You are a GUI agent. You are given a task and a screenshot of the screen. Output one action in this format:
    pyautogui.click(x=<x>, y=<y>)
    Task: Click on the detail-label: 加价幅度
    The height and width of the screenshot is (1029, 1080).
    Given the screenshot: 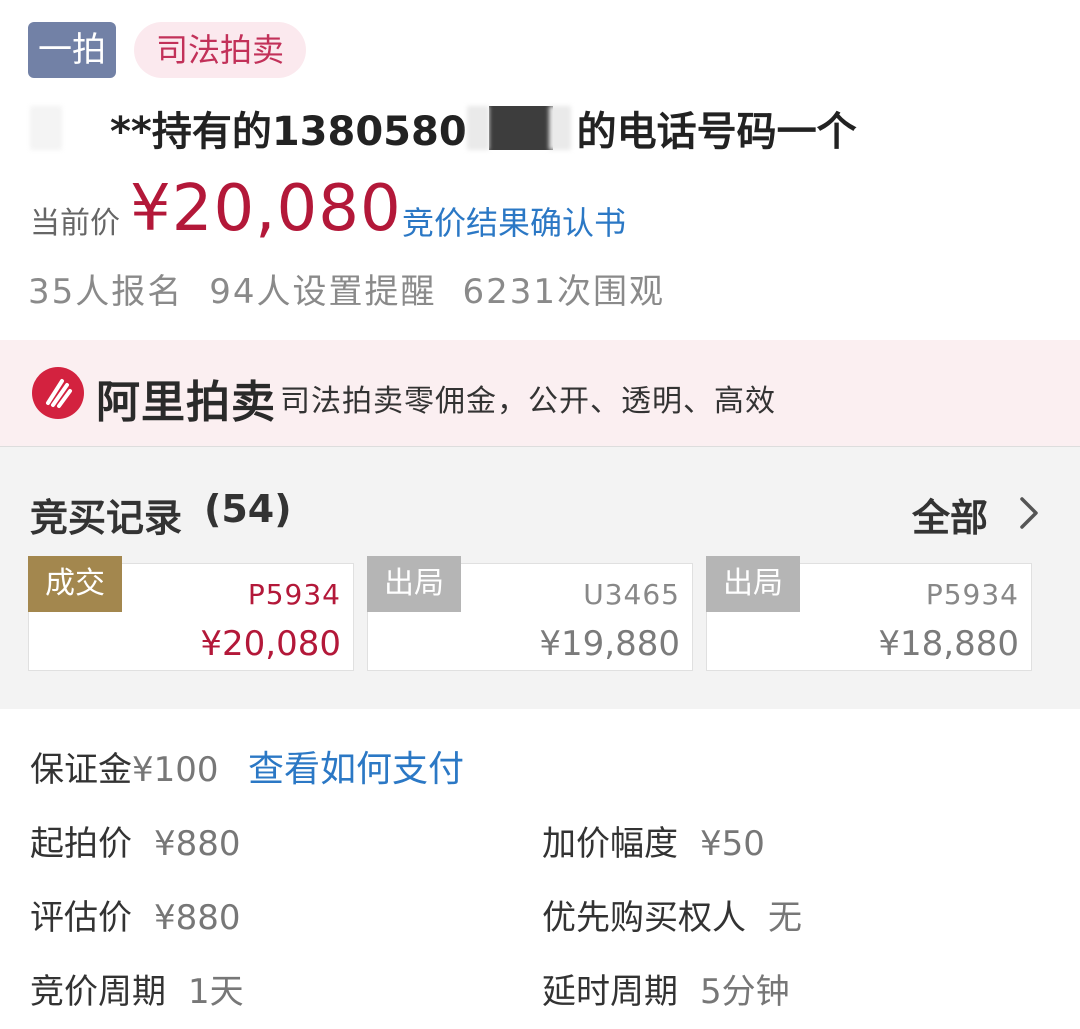 What is the action you would take?
    pyautogui.click(x=610, y=844)
    